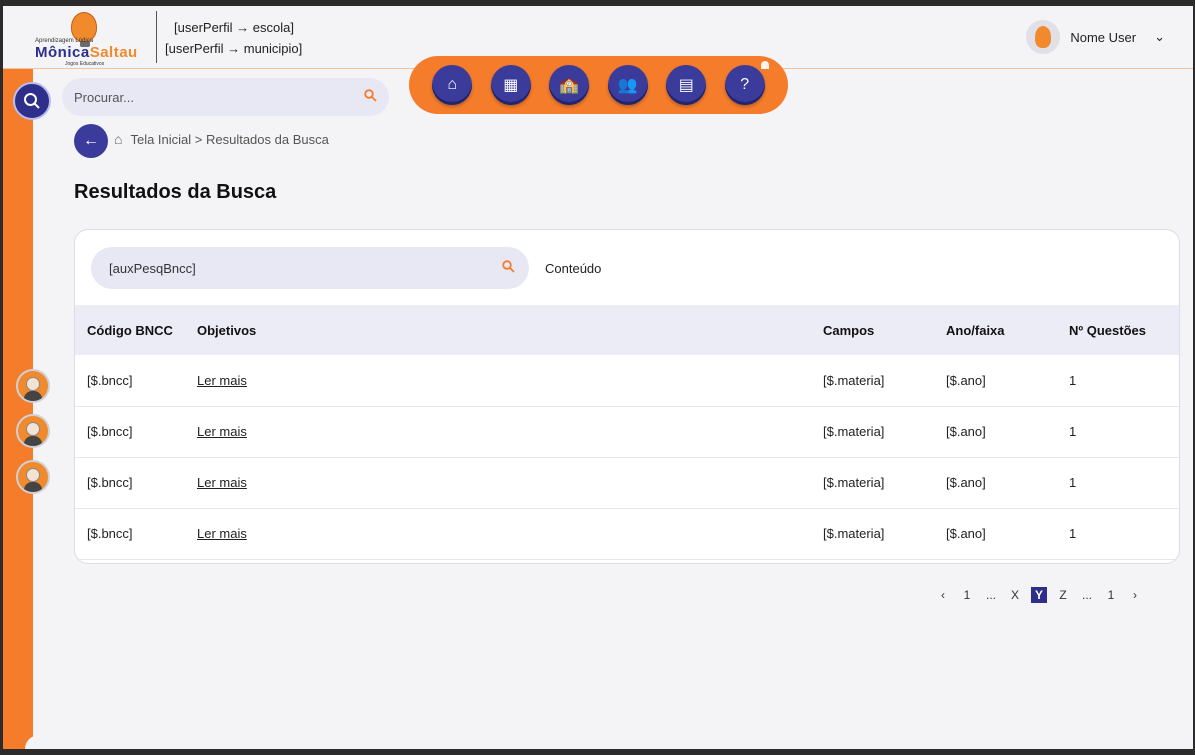  I want to click on arrow-left-icon: ←, so click(91, 140).